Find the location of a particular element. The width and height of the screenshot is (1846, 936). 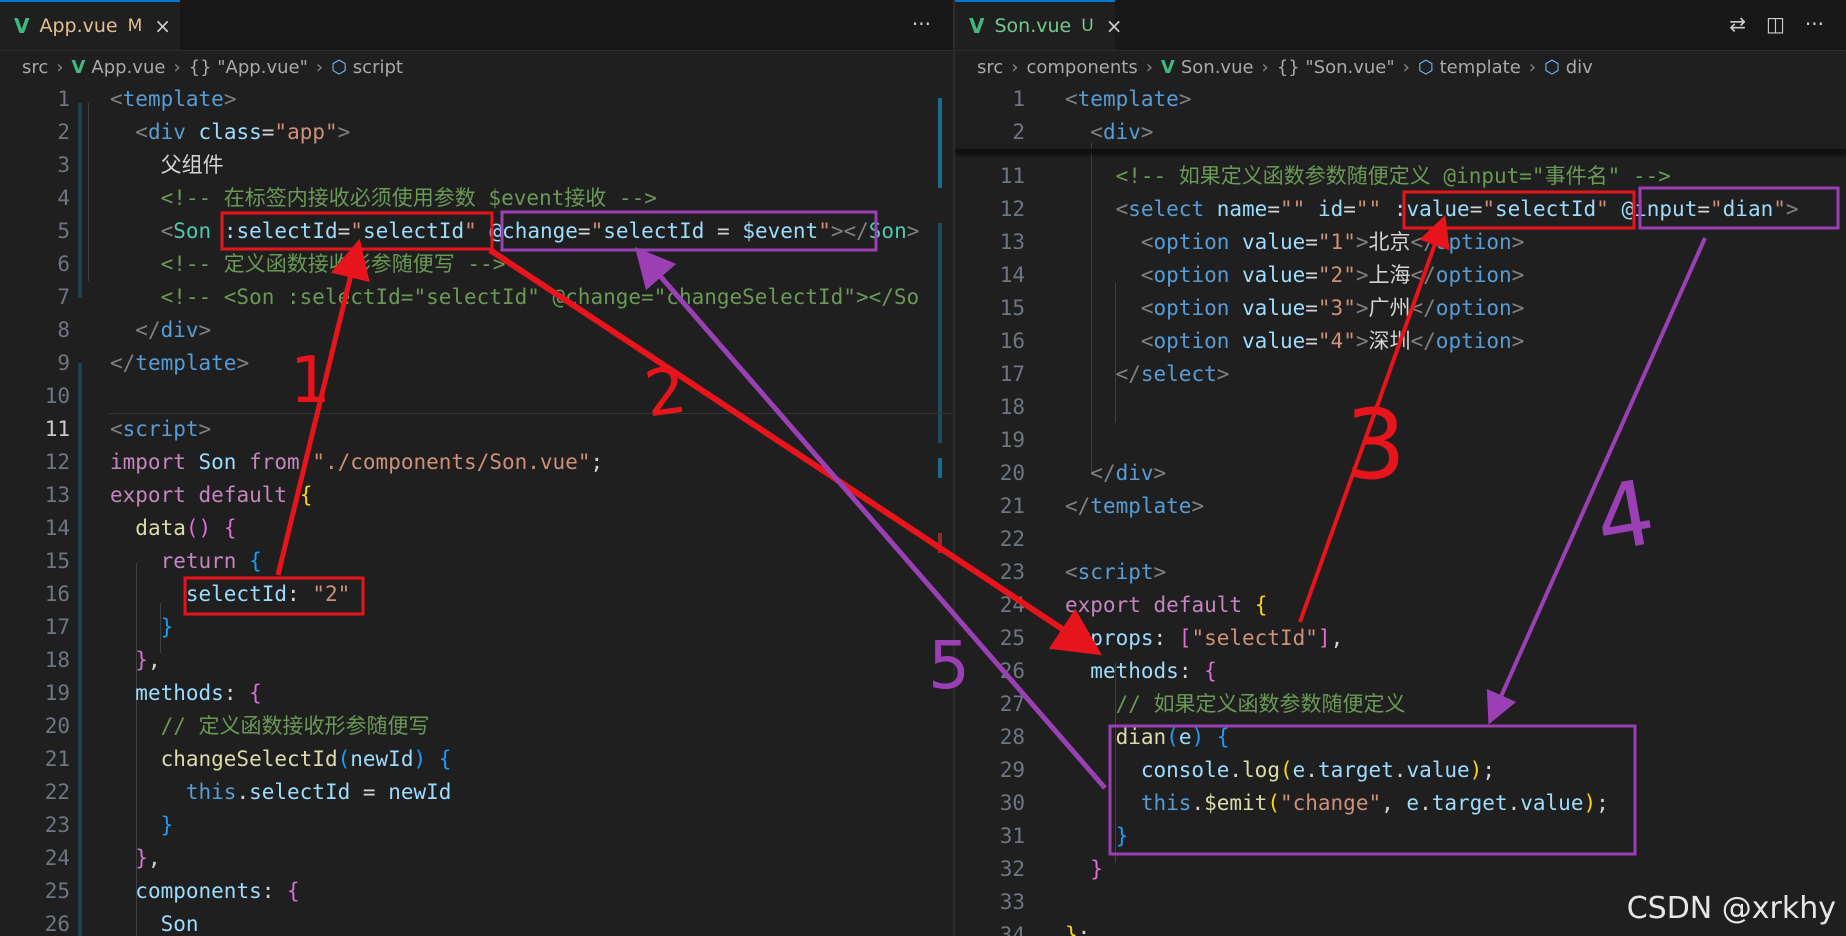

code-text: }; is located at coordinates (1078, 929).